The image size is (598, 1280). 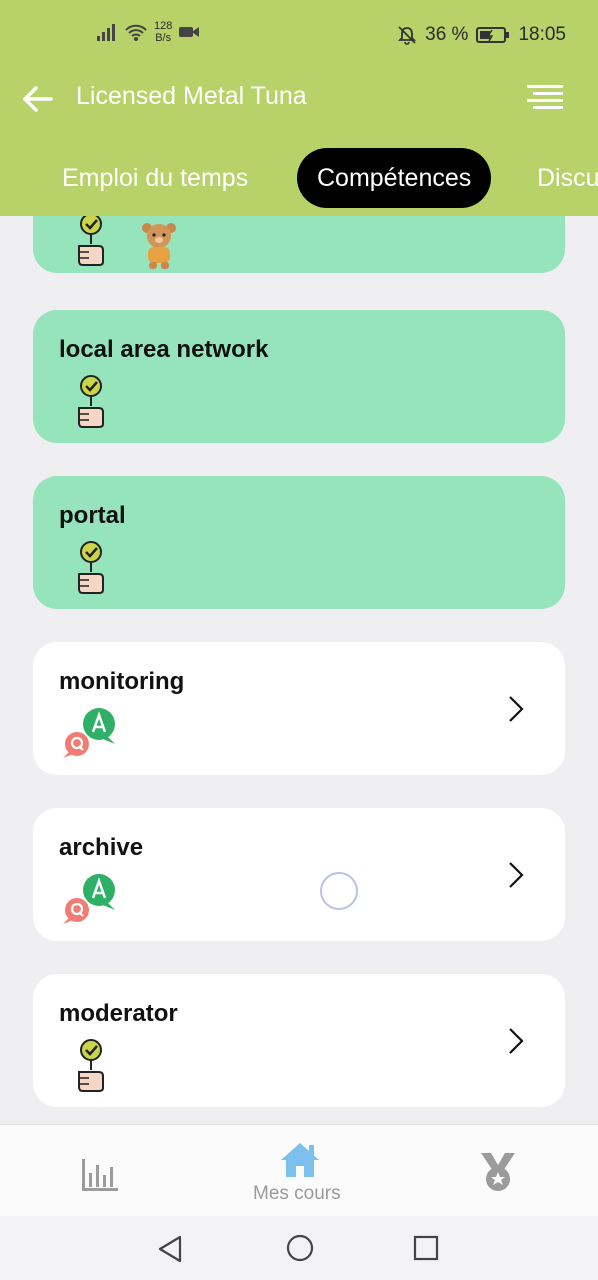 I want to click on battery-icon, so click(x=493, y=35).